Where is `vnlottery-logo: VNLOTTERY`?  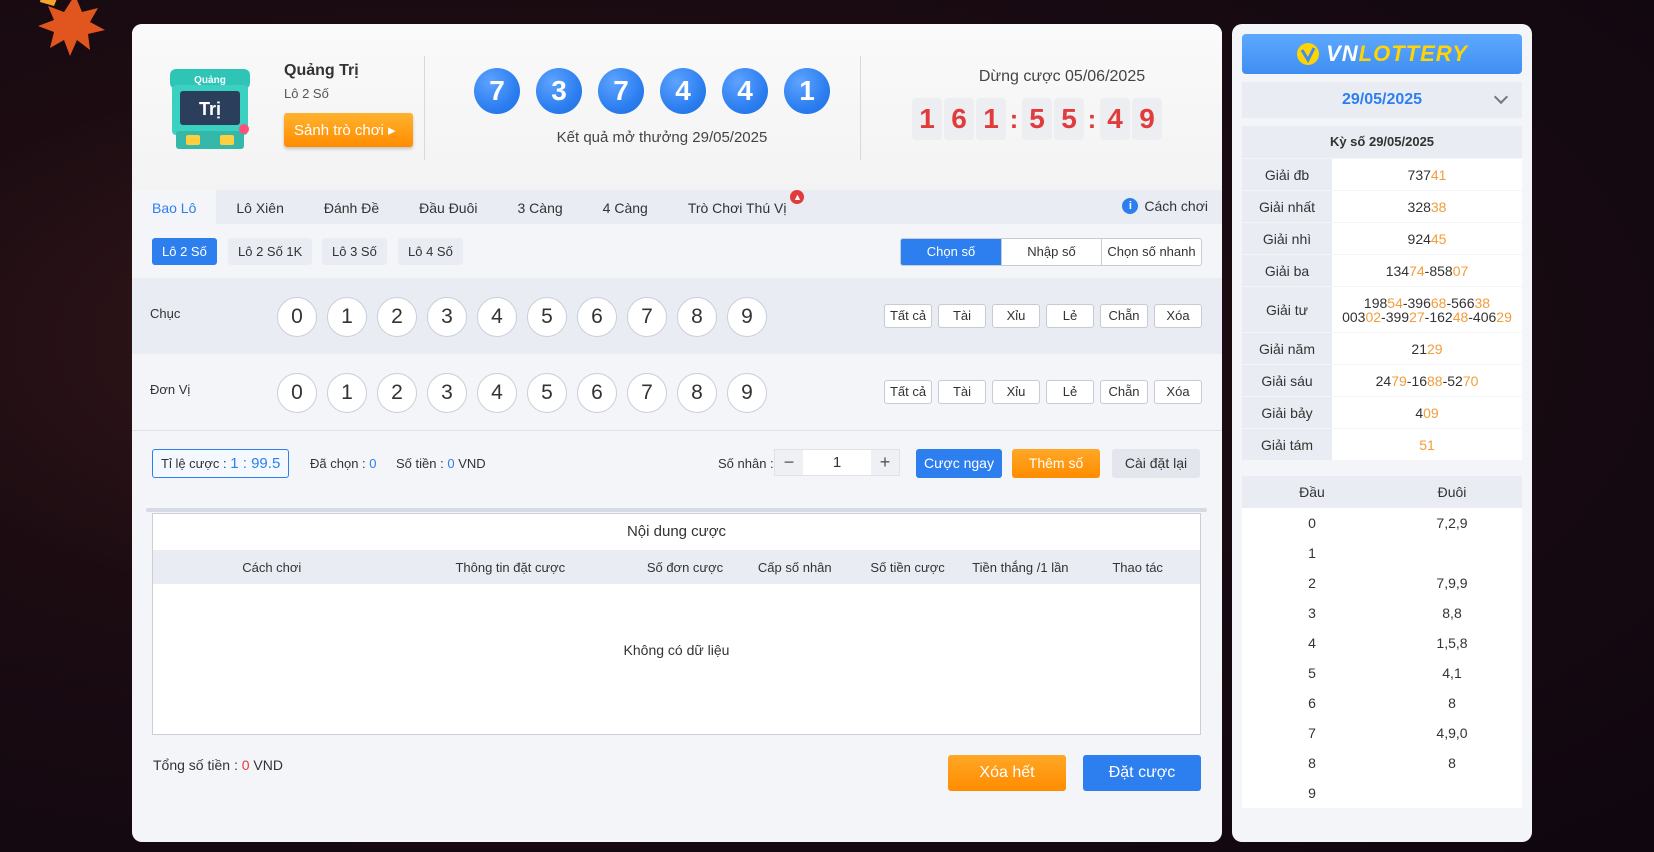 vnlottery-logo: VNLOTTERY is located at coordinates (1382, 54).